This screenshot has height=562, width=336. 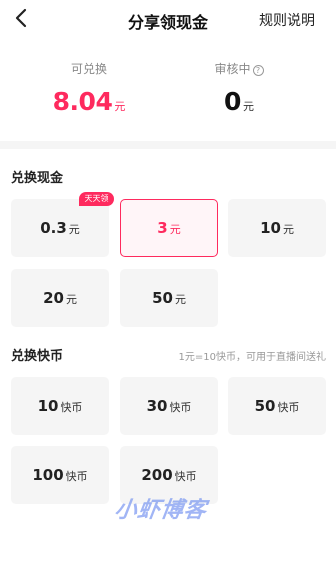 I want to click on cash-option-50: 50 元, so click(x=169, y=298).